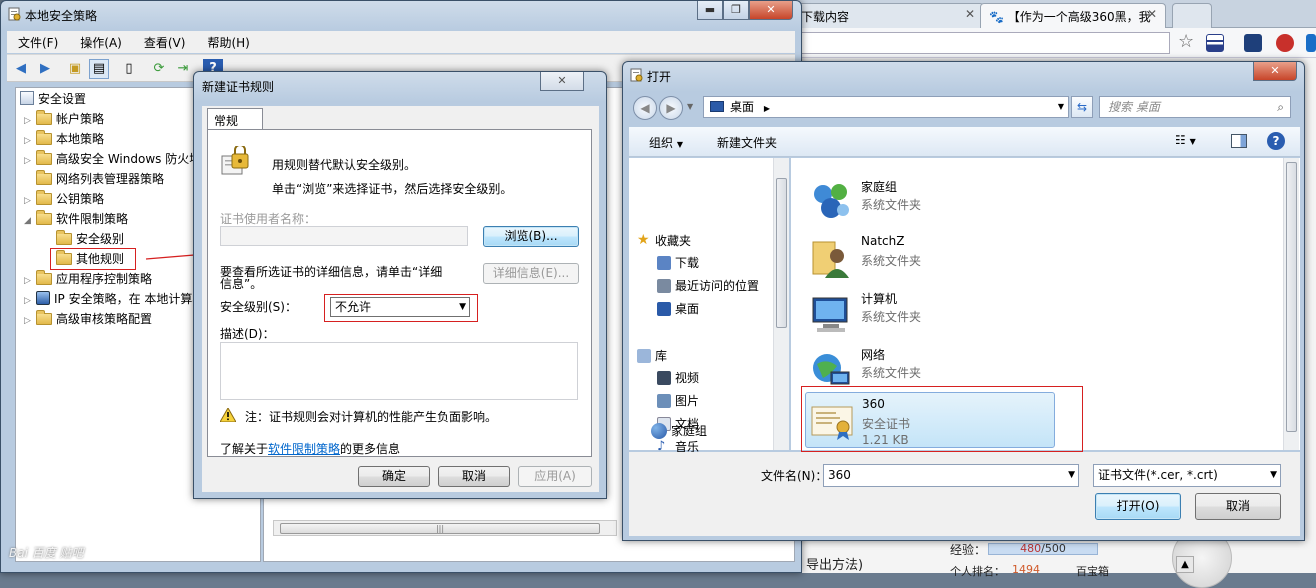 This screenshot has width=1316, height=588. Describe the element at coordinates (1192, 142) in the screenshot. I see `view-options-icon: ☷ ▼` at that location.